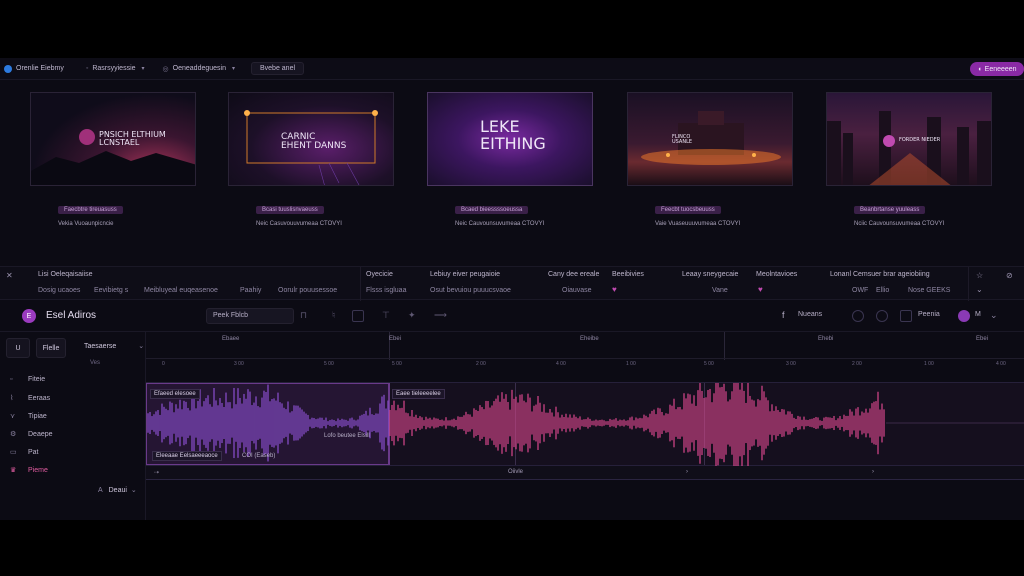  Describe the element at coordinates (111, 290) in the screenshot. I see `strip-option: Eevibietg s` at that location.